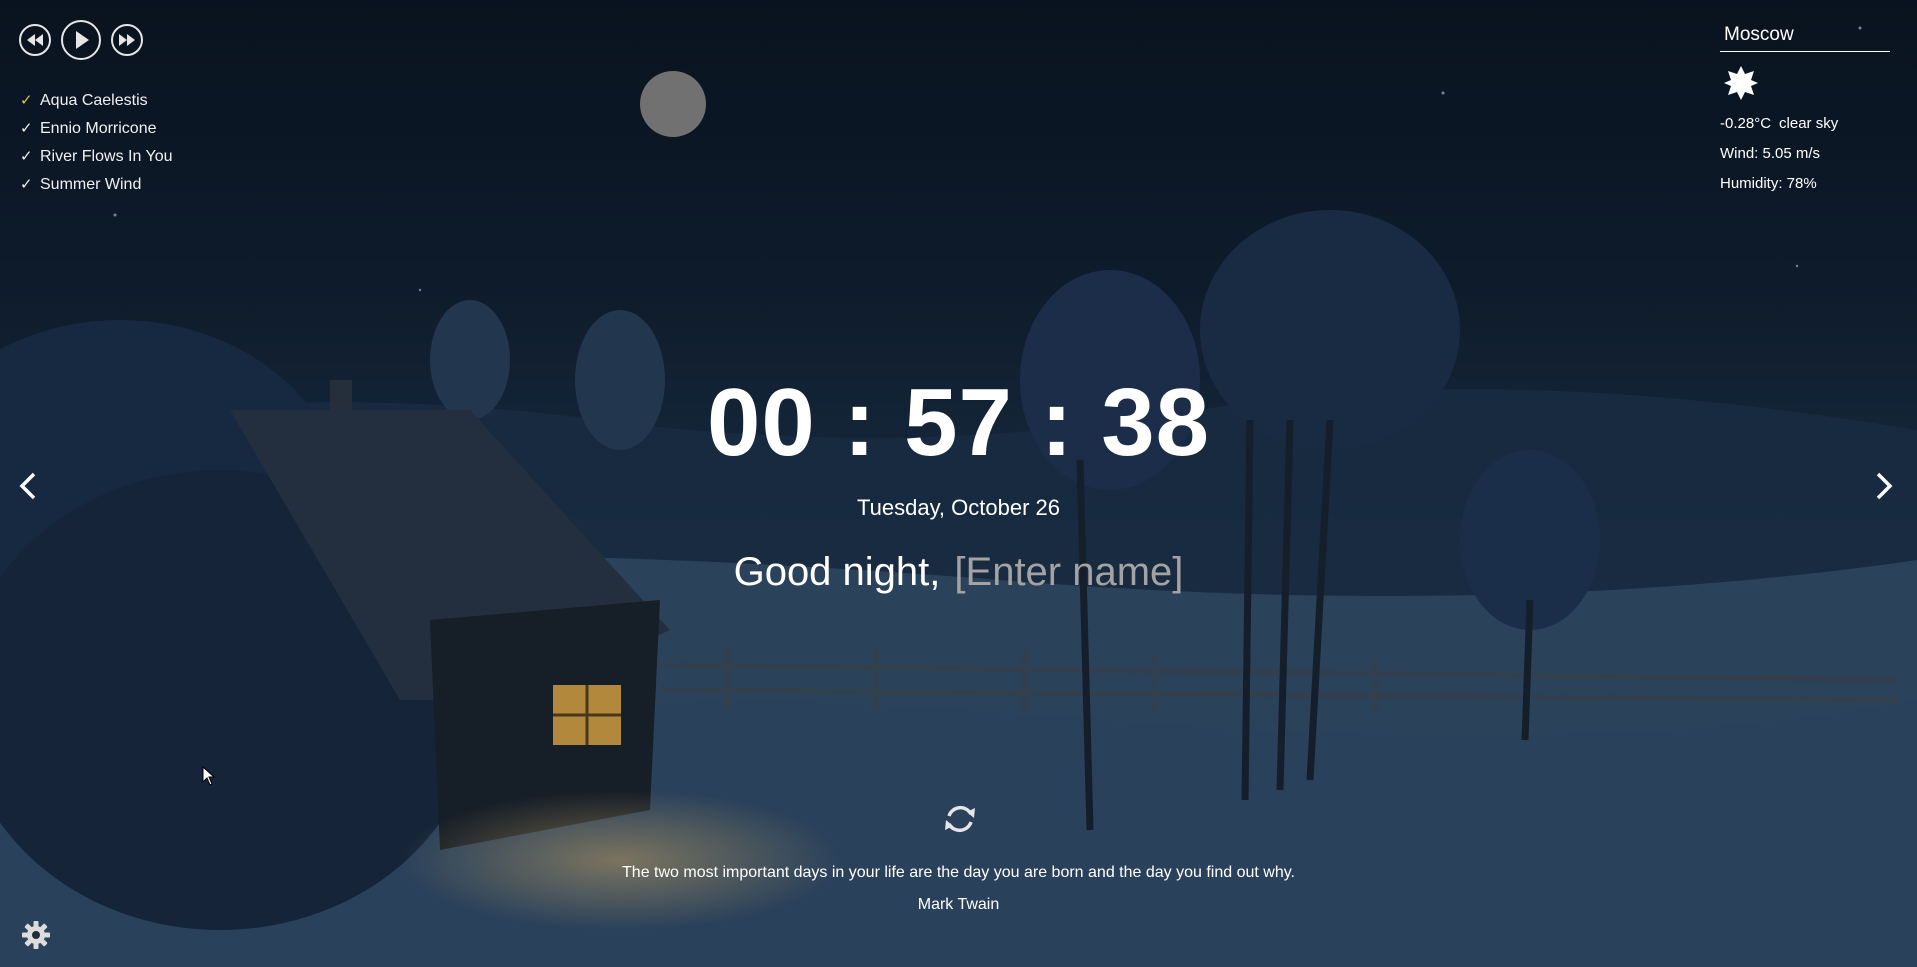 This screenshot has height=967, width=1917. I want to click on track-title: River Flows In You, so click(106, 156).